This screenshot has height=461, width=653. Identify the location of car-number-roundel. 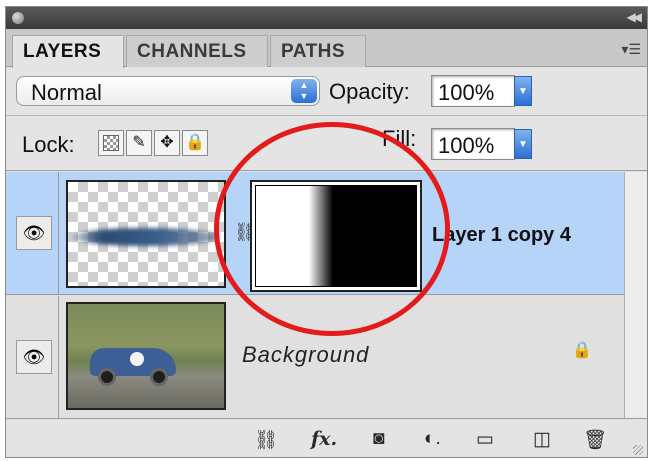
(137, 359).